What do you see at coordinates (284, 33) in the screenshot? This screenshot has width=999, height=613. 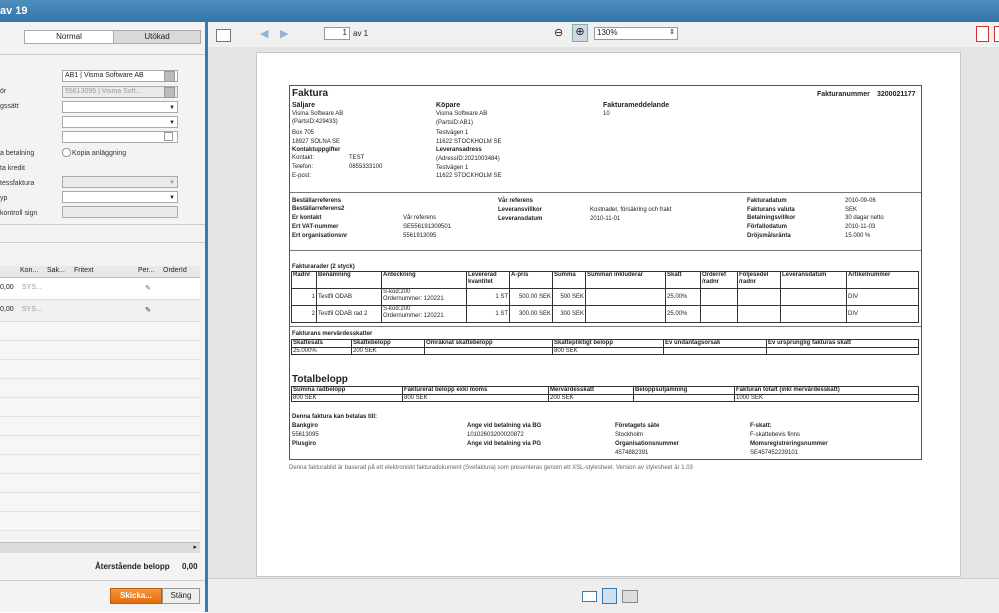 I see `next-page-icon: ▶` at bounding box center [284, 33].